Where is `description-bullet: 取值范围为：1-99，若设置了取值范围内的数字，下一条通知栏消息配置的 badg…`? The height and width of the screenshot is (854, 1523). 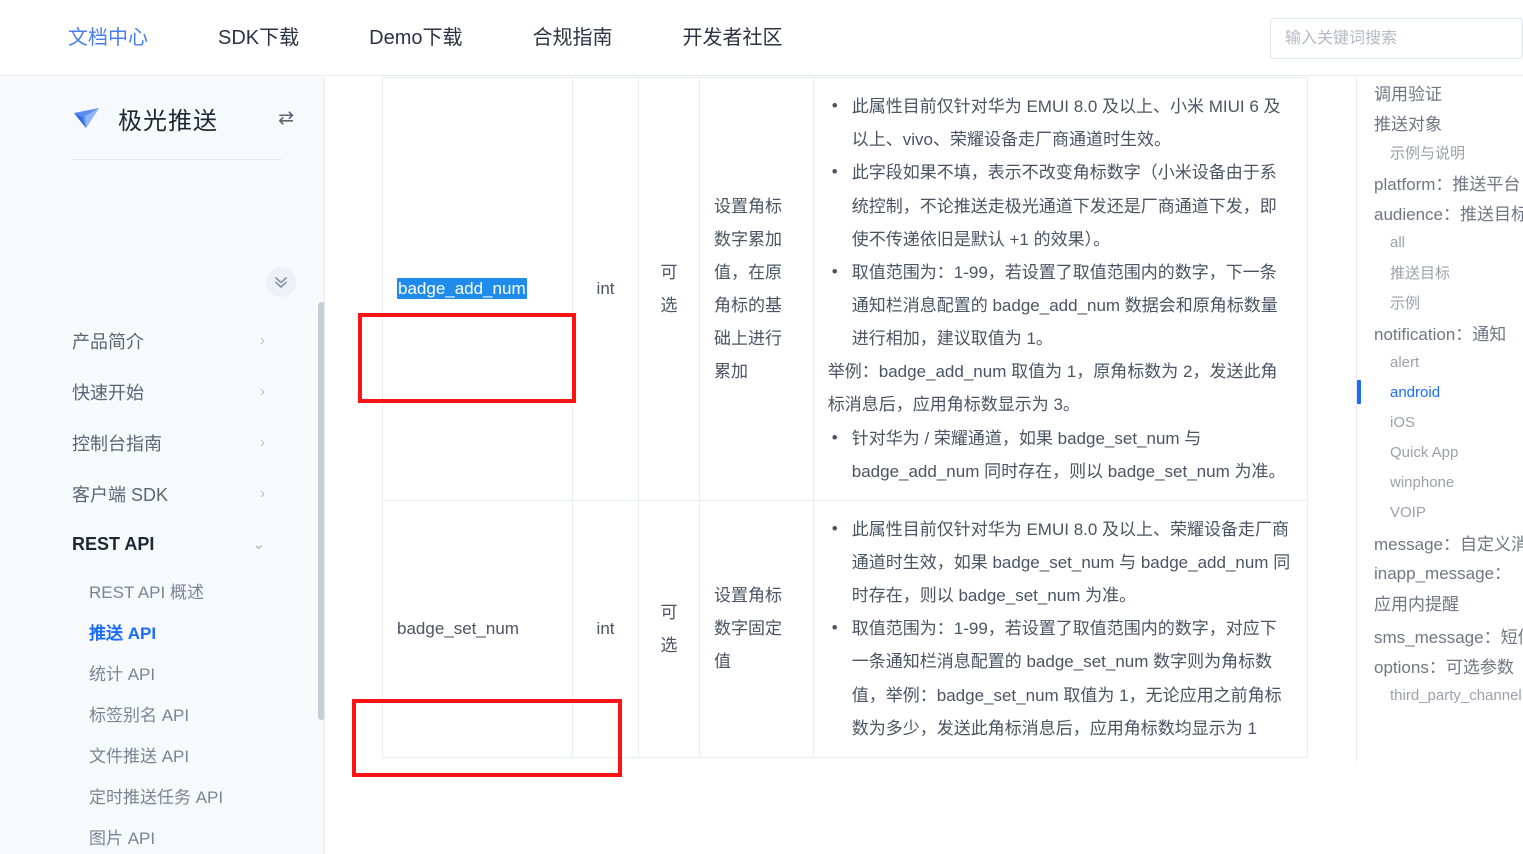 description-bullet: 取值范围为：1-99，若设置了取值范围内的数字，下一条通知栏消息配置的 badg… is located at coordinates (1060, 305).